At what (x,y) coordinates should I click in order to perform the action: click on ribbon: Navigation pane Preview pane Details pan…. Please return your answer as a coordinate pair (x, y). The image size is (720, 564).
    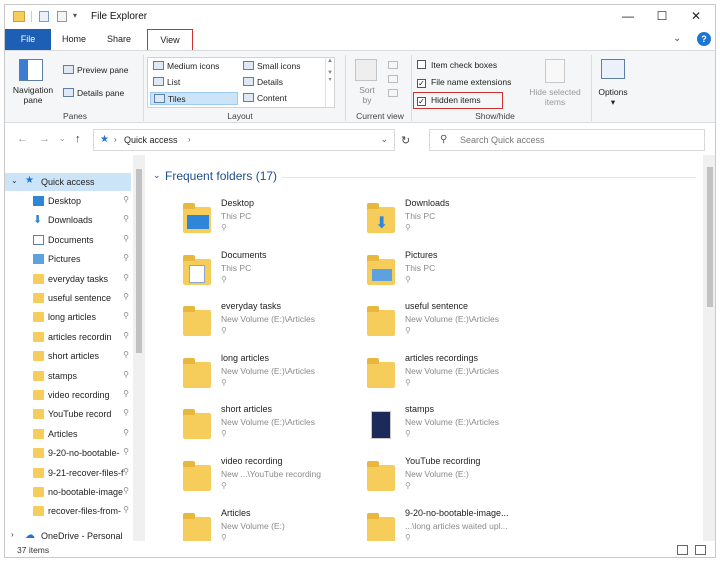
    Looking at the image, I should click on (360, 86).